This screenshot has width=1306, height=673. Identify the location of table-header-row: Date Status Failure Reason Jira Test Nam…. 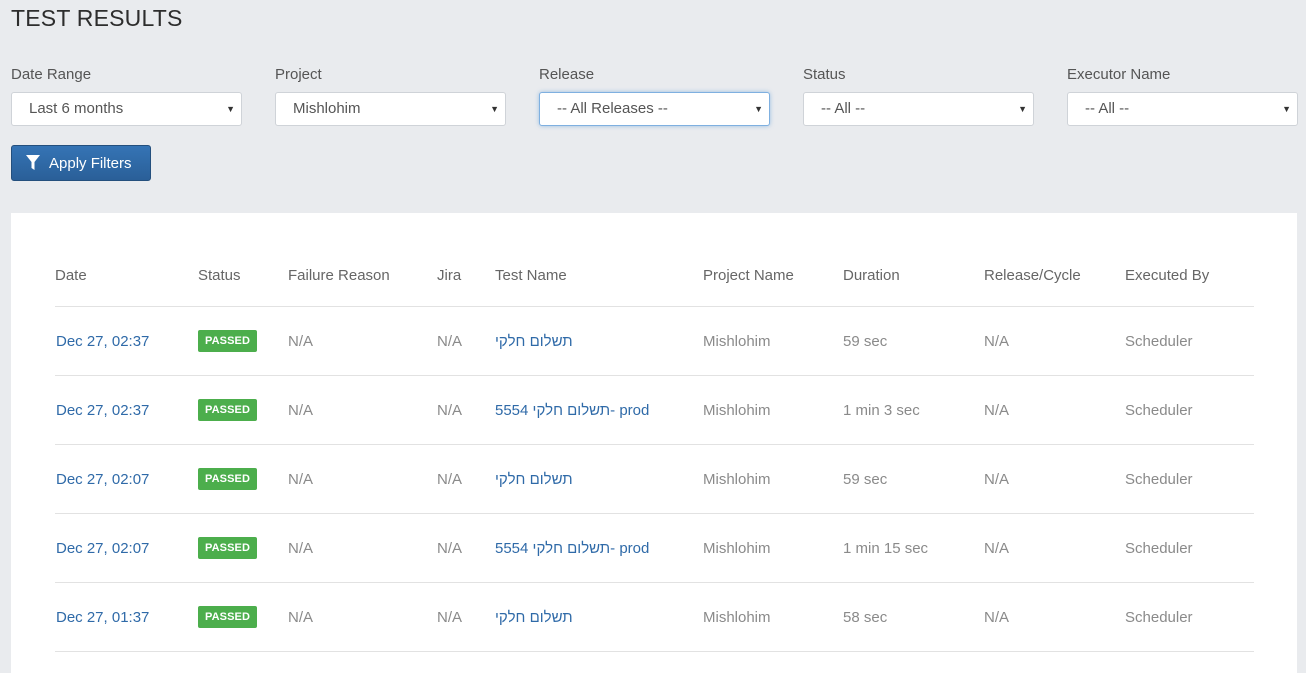
(654, 275).